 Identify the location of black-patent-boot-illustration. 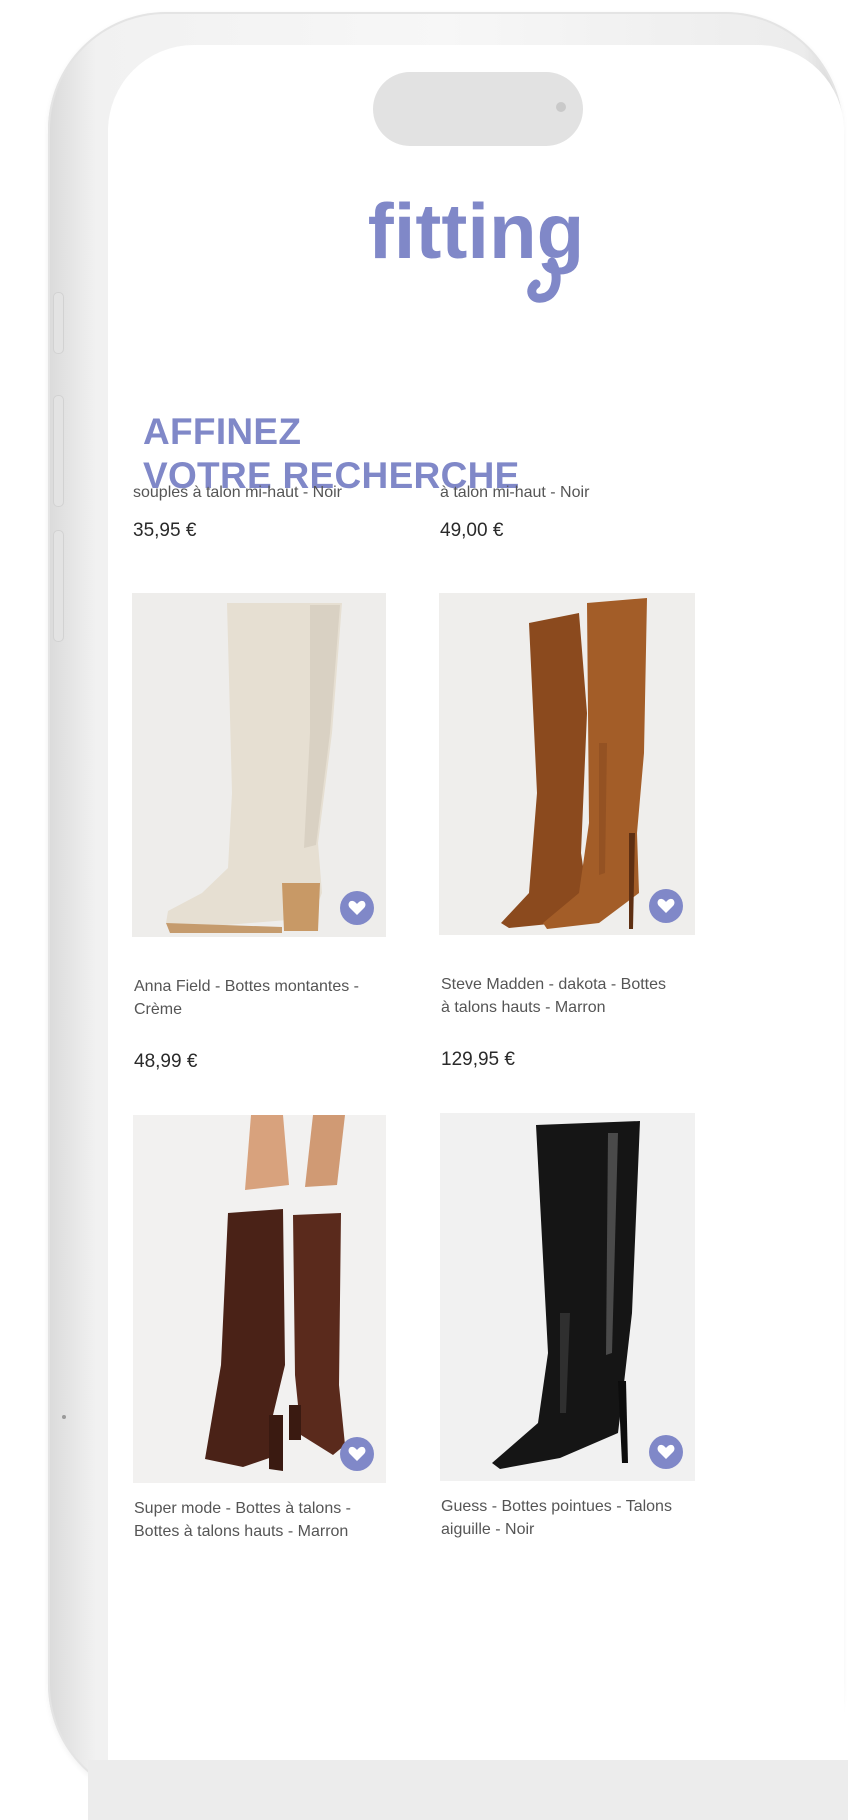
(567, 1297).